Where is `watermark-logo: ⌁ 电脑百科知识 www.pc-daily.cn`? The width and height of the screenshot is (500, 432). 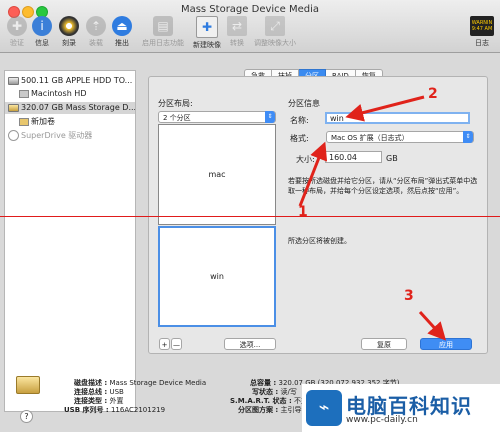
watermark-logo: ⌁ 电脑百科知识 www.pc-daily.cn is located at coordinates (401, 408).